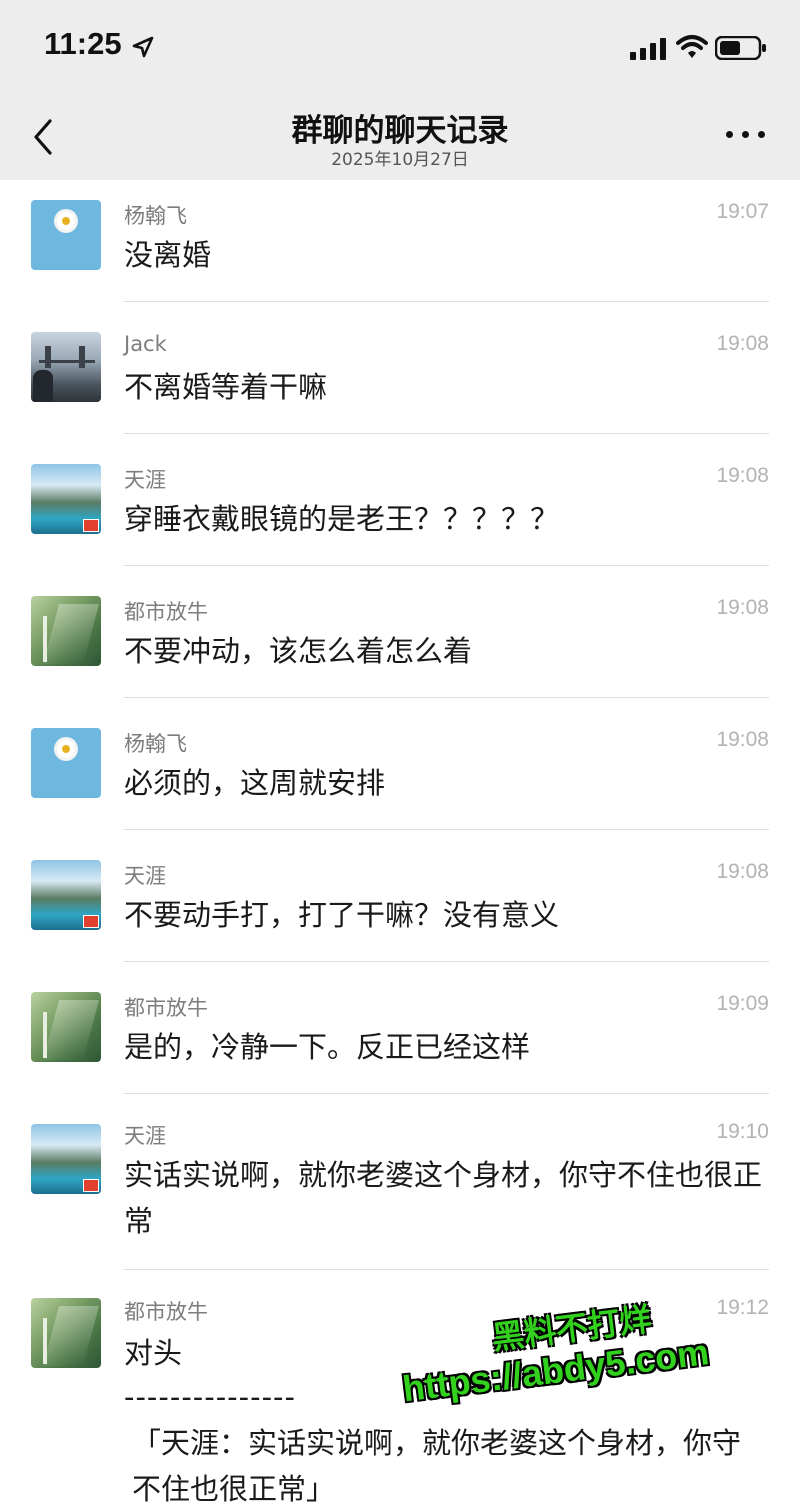 The height and width of the screenshot is (1512, 800). What do you see at coordinates (83, 43) in the screenshot?
I see `status-time: 11:25` at bounding box center [83, 43].